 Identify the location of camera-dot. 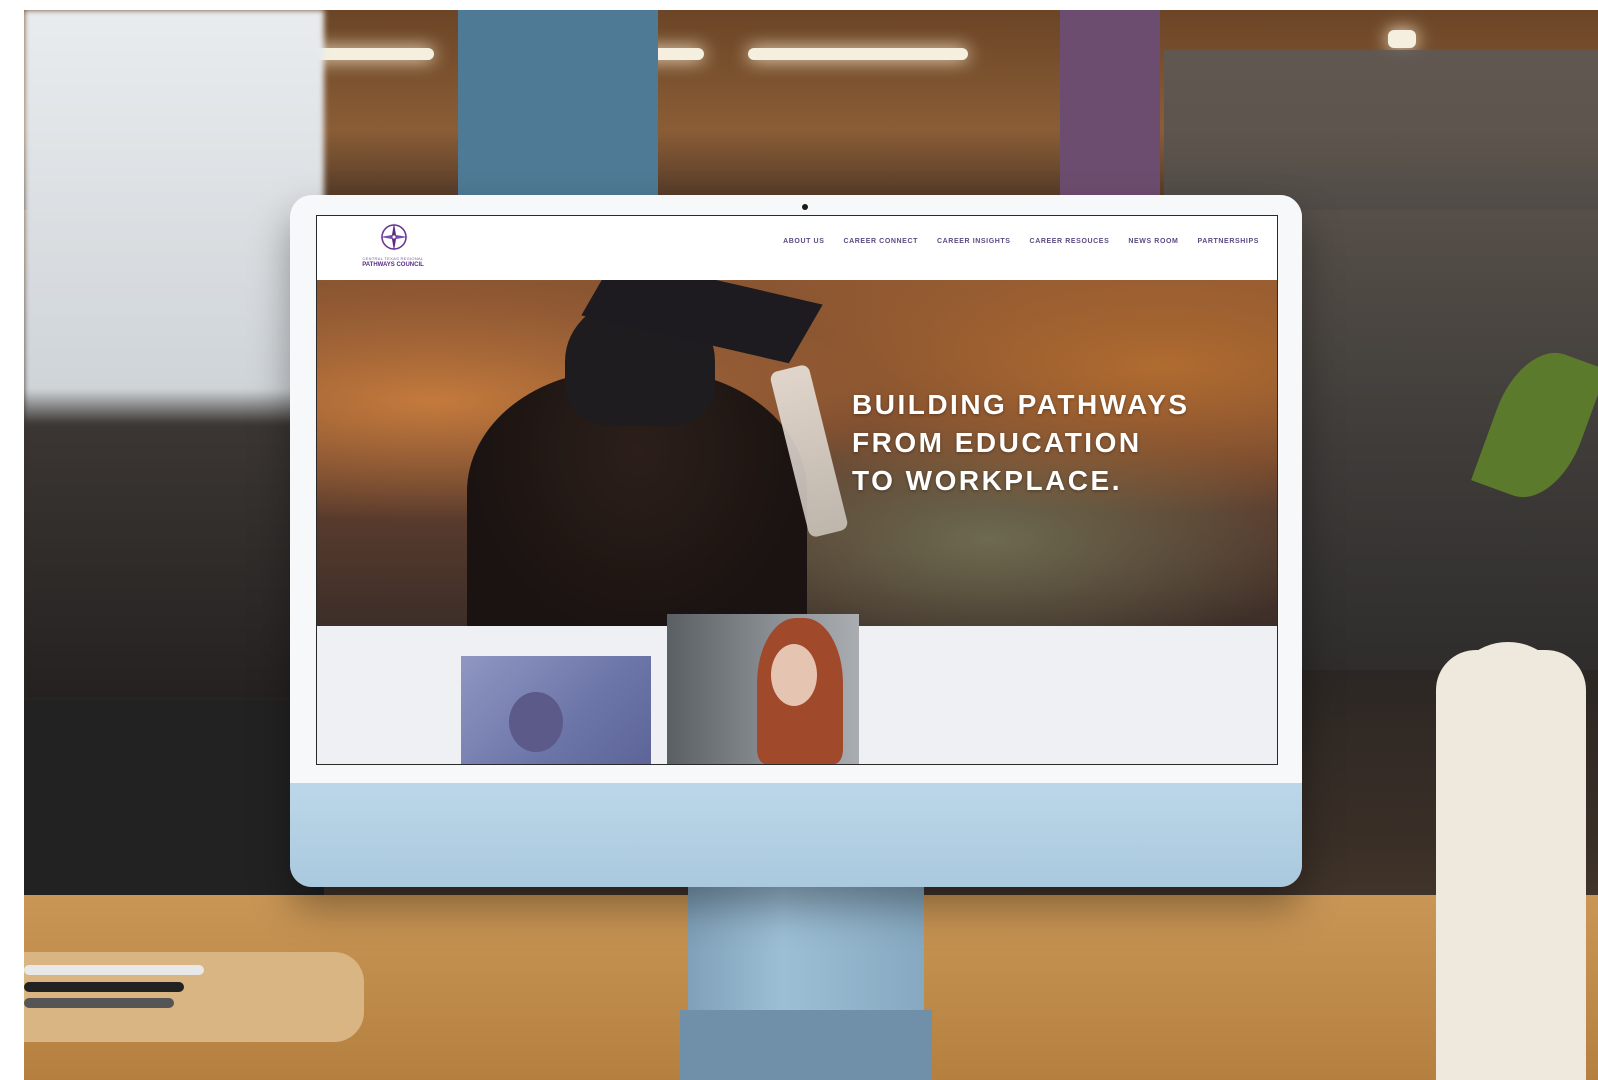
(805, 207).